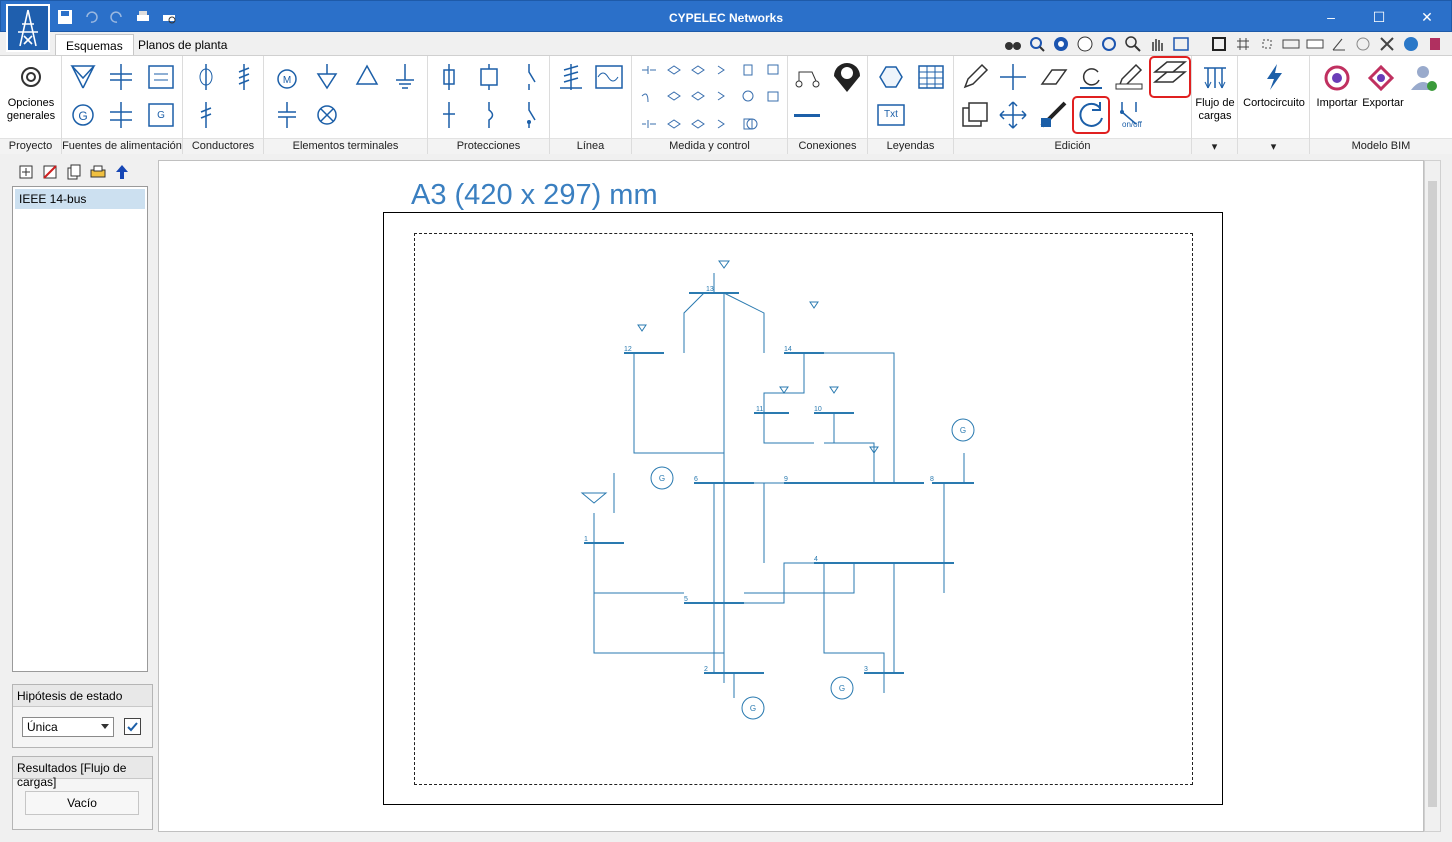 This screenshot has height=842, width=1452. I want to click on switch-fuse-icon, so click(529, 115).